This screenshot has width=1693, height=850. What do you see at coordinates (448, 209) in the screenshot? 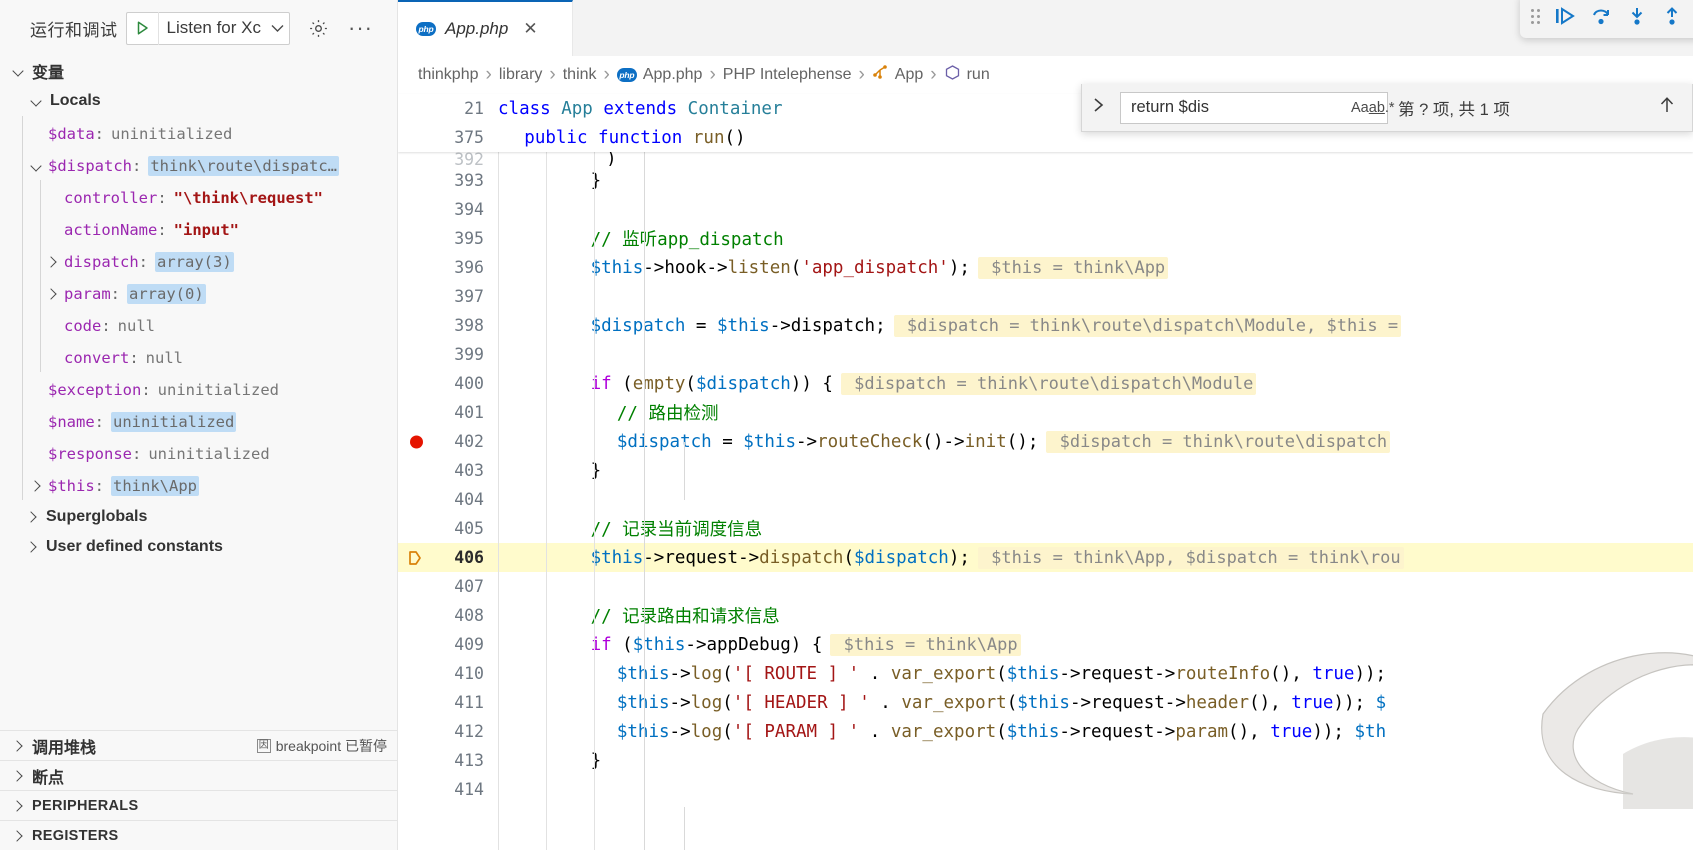
I see `line-number: 394` at bounding box center [448, 209].